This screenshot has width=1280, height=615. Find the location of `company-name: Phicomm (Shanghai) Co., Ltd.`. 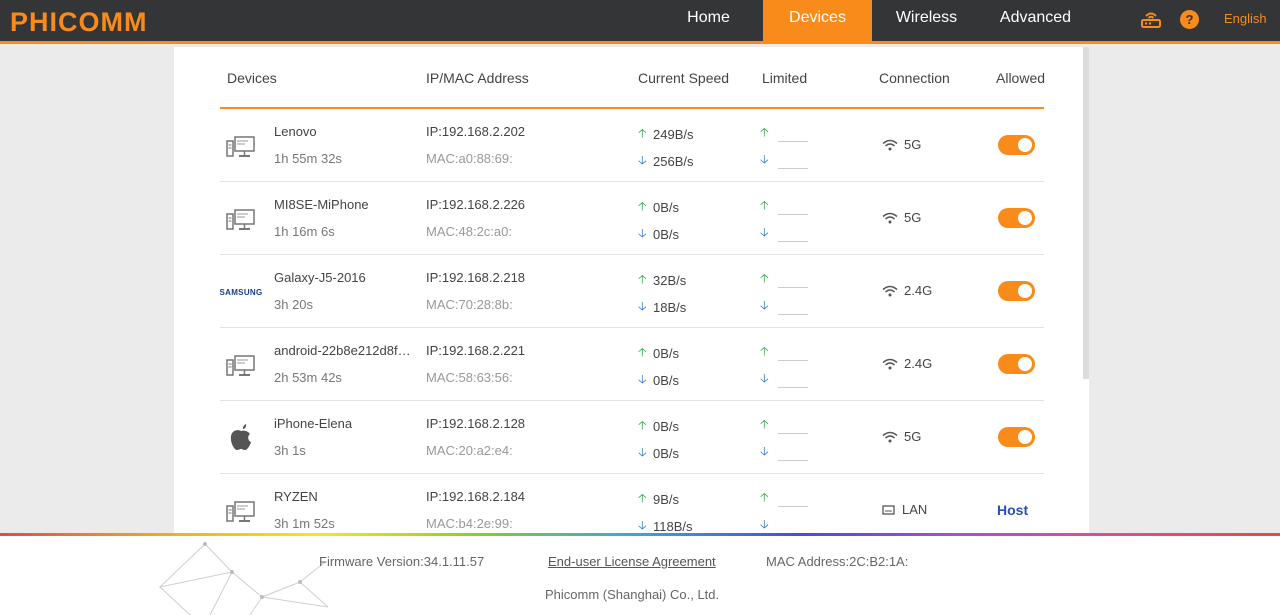

company-name: Phicomm (Shanghai) Co., Ltd. is located at coordinates (632, 594).